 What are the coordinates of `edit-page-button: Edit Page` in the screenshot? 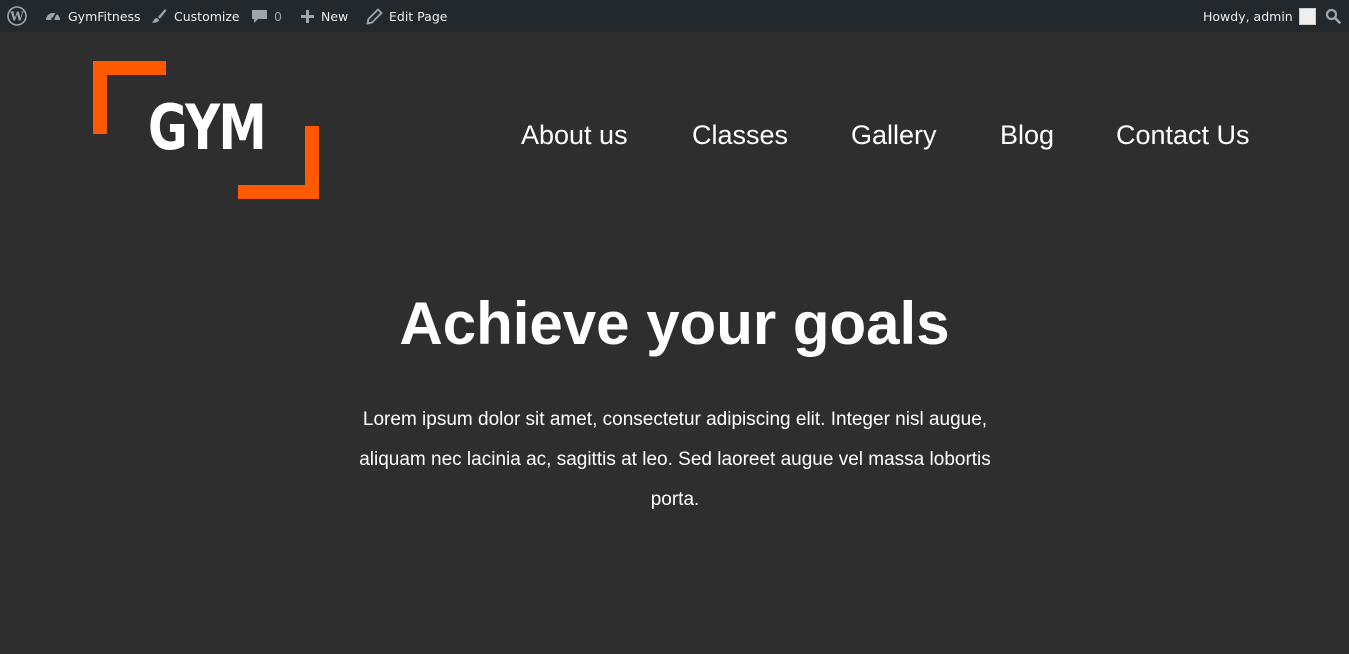 It's located at (406, 16).